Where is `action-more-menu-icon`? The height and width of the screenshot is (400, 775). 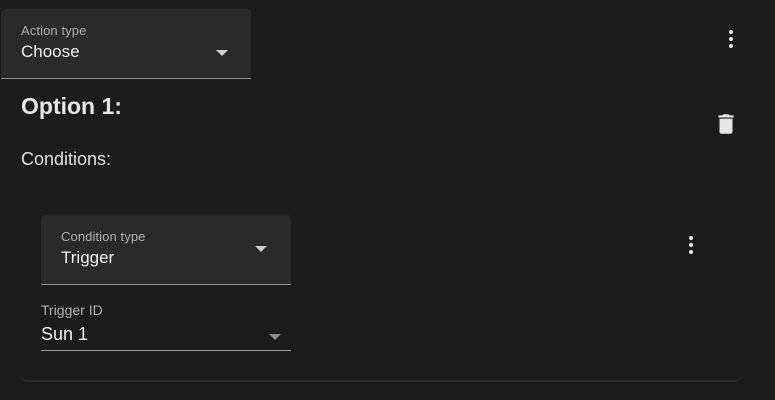
action-more-menu-icon is located at coordinates (731, 39).